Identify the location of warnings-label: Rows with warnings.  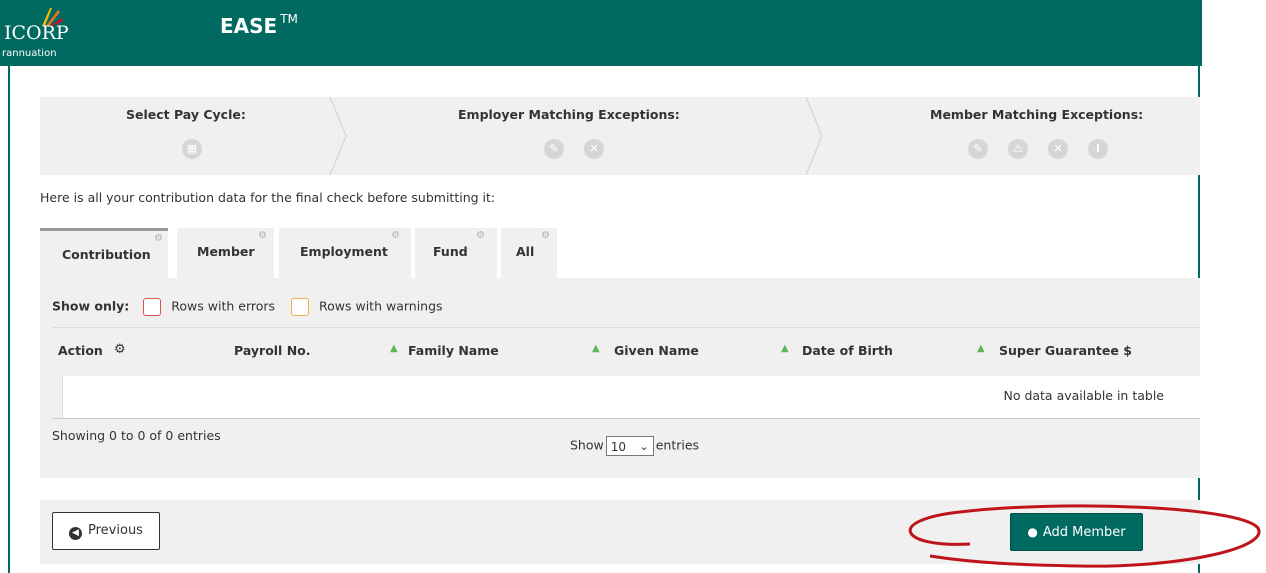
(381, 306).